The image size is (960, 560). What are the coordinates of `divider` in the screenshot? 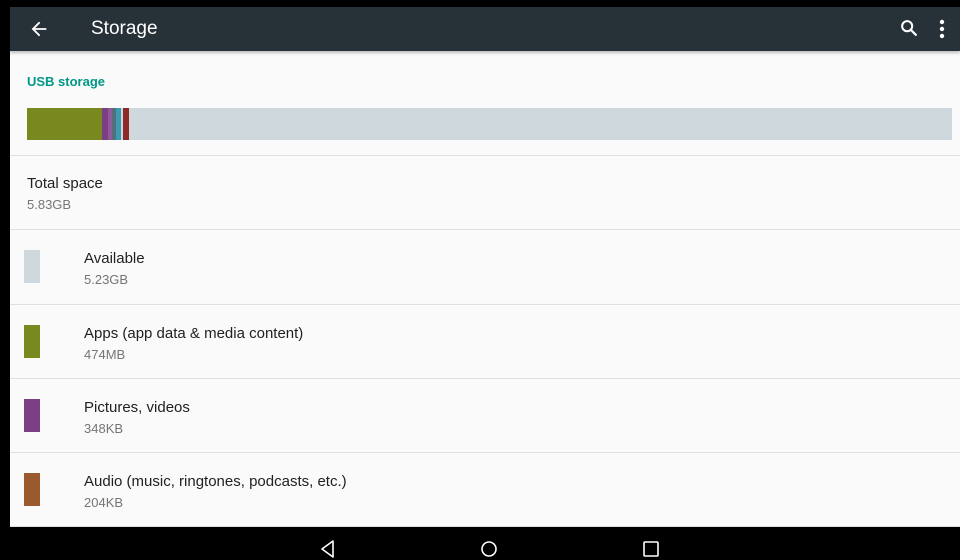 It's located at (485, 155).